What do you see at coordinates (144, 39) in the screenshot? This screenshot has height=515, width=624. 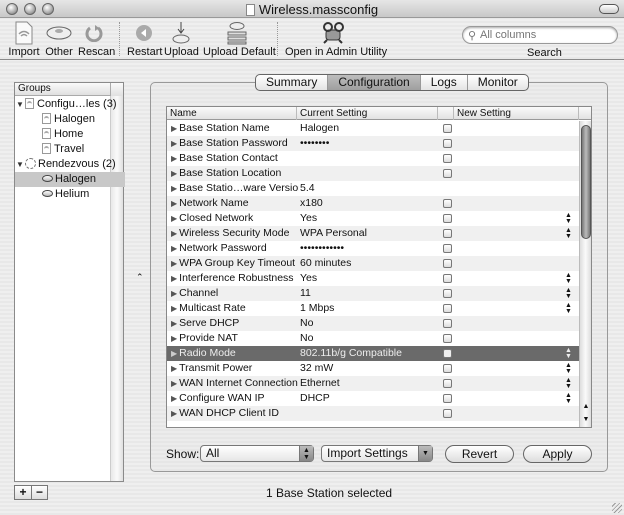 I see `restart-button: Restart` at bounding box center [144, 39].